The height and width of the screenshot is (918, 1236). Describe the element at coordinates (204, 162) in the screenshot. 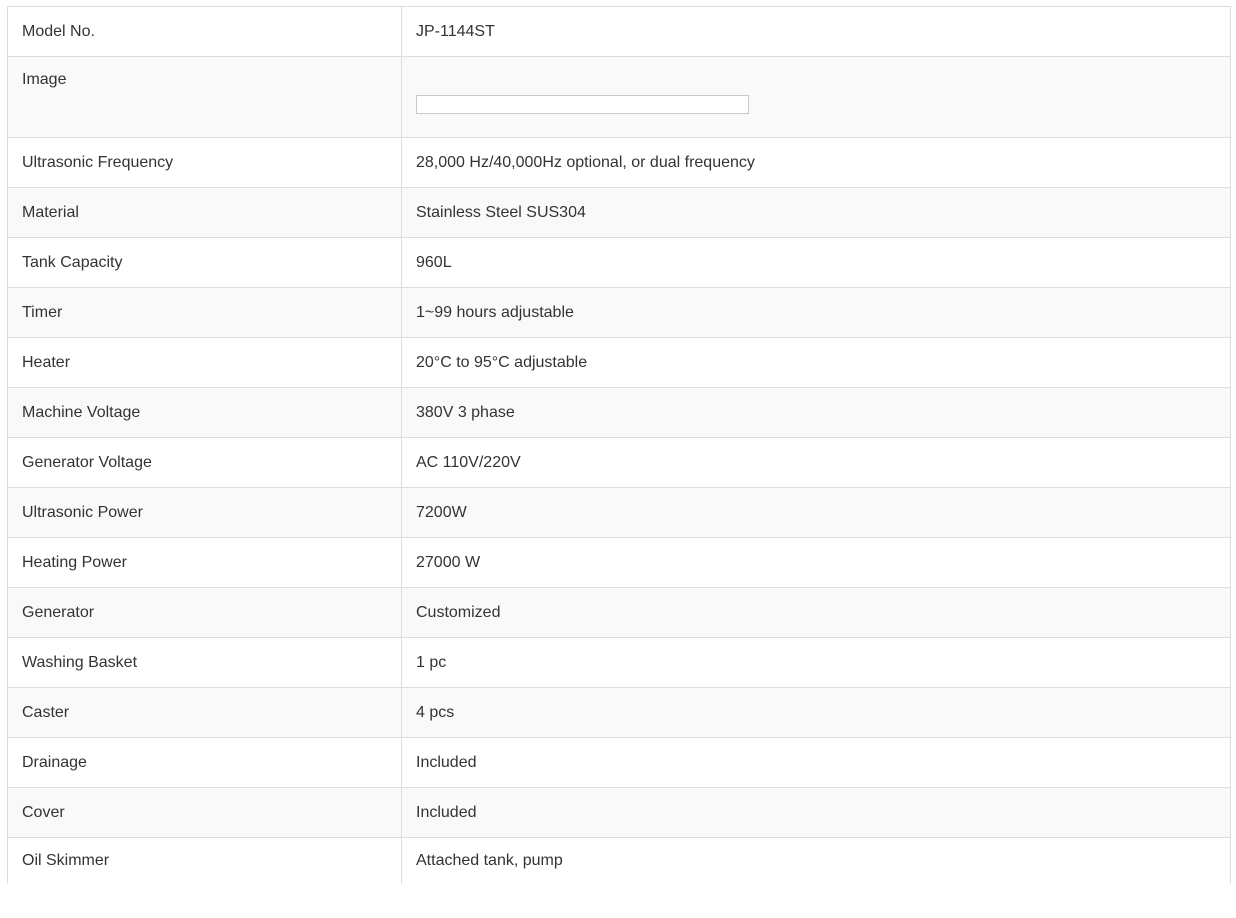

I see `spec-label: Ultrasonic Frequency` at that location.